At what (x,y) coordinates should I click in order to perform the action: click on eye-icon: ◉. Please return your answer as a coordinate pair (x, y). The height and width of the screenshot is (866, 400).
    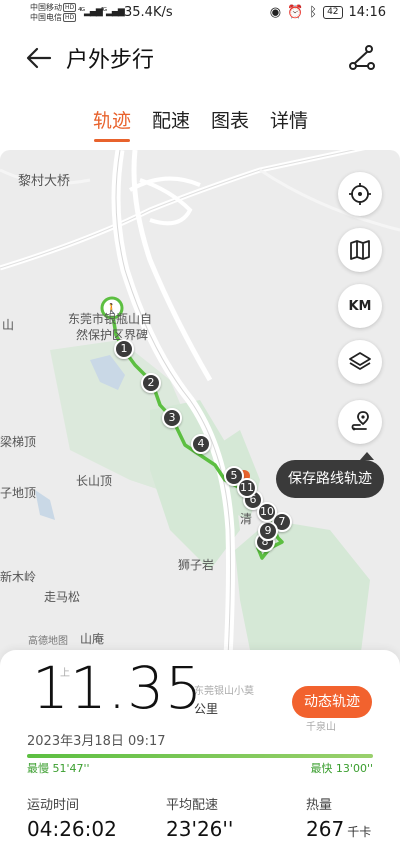
    Looking at the image, I should click on (275, 12).